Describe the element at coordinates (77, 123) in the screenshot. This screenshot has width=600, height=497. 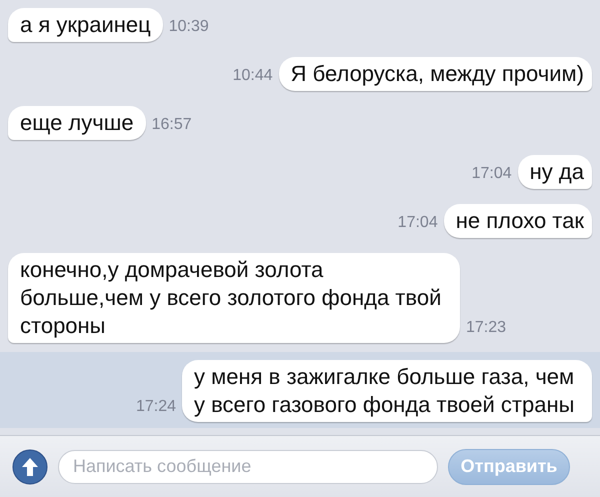
I see `message-bubble: еще лучше` at that location.